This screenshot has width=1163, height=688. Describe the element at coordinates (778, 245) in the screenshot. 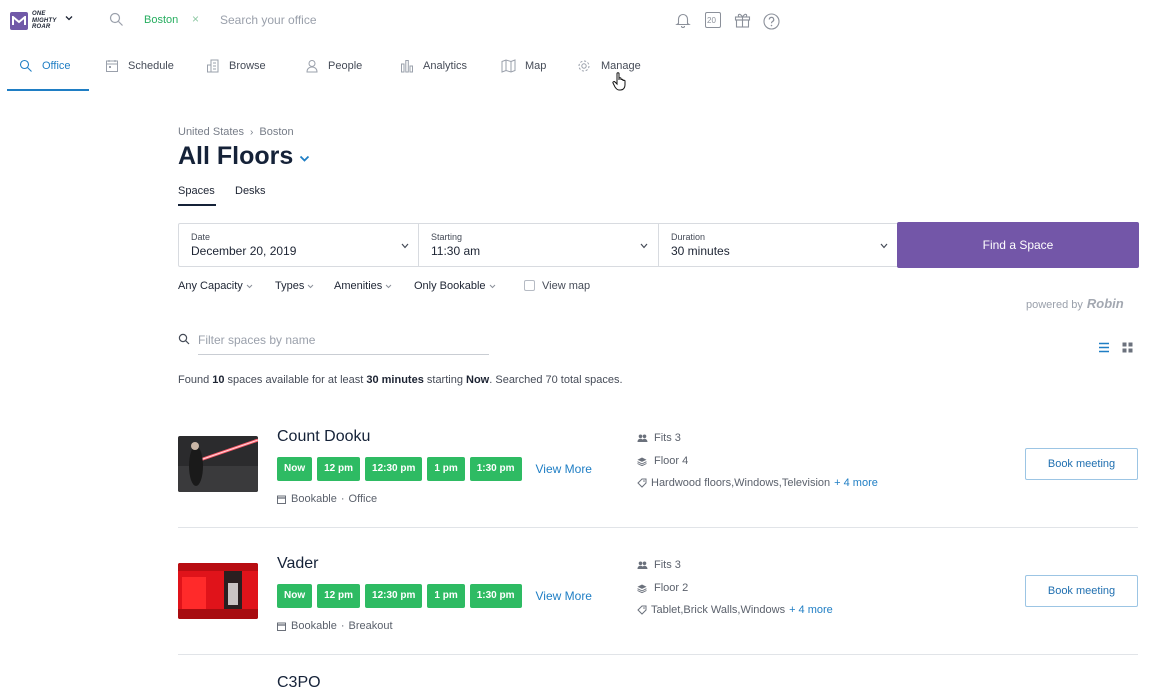

I see `duration-select: Duration 30 minutes` at that location.